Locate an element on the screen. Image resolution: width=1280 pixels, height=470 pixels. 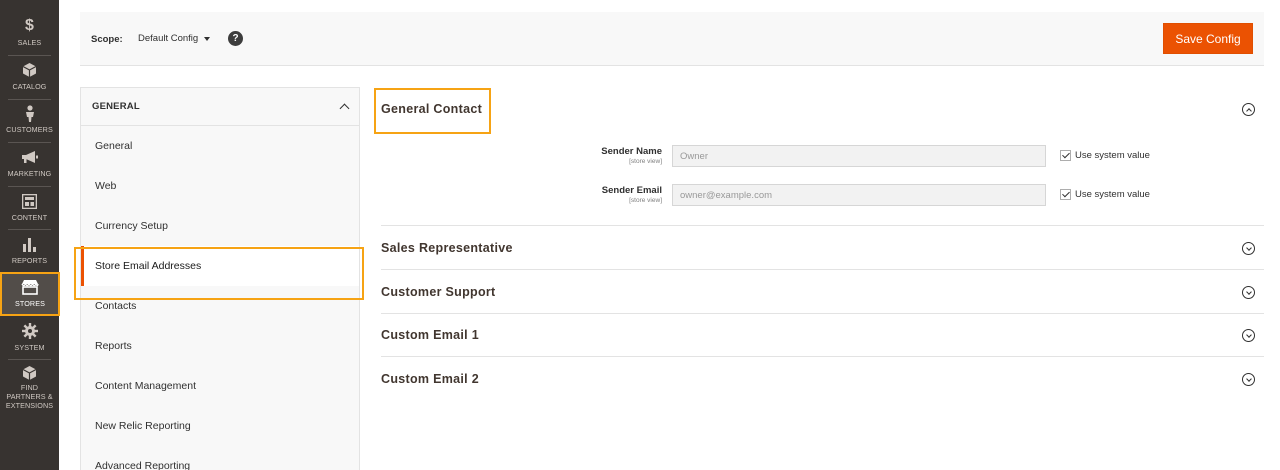
section-title: Custom Email 1 is located at coordinates (430, 335).